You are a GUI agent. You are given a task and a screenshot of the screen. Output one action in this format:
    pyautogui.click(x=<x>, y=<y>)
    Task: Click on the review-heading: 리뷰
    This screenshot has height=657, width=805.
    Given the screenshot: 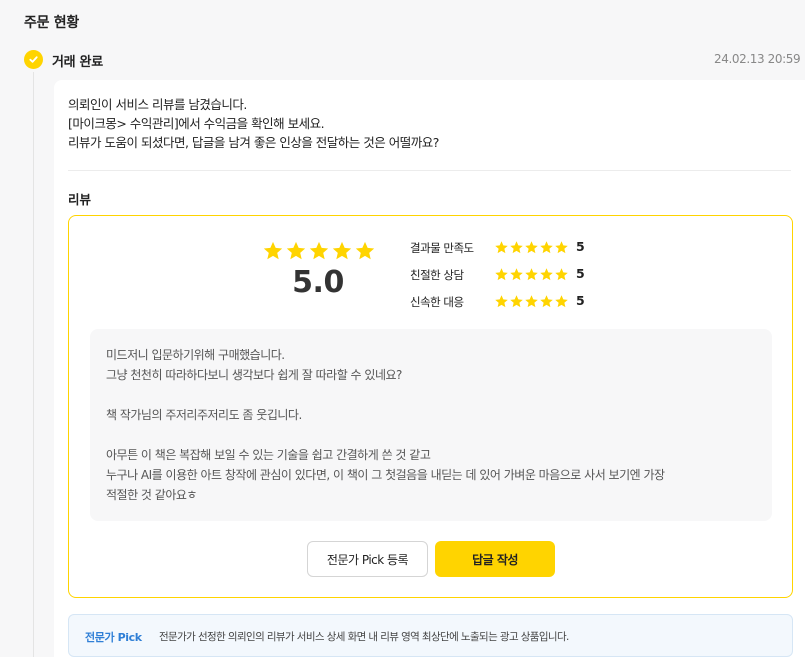 What is the action you would take?
    pyautogui.click(x=80, y=199)
    